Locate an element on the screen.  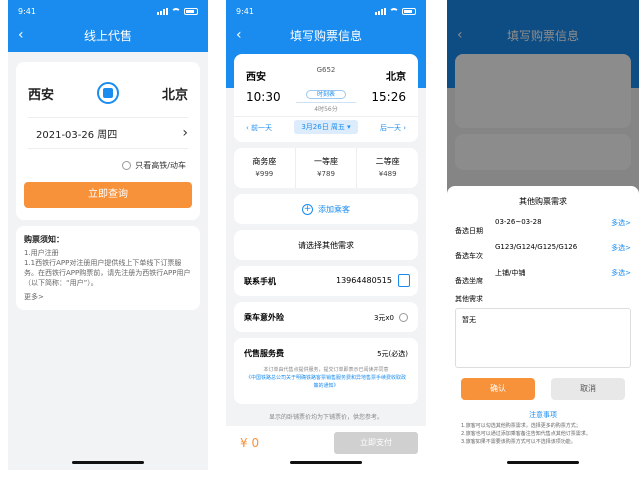
confirm-button: 确认 is located at coordinates (498, 389).